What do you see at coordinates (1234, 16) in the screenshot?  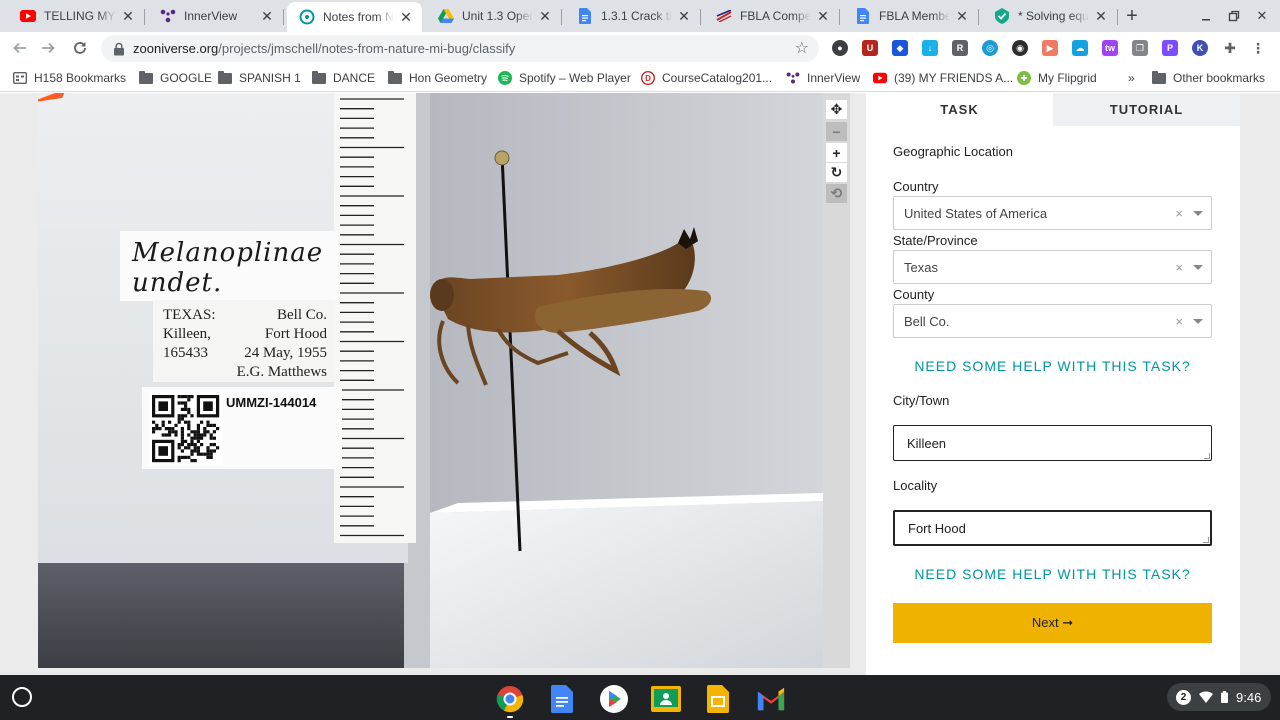 I see `maximize-icon` at bounding box center [1234, 16].